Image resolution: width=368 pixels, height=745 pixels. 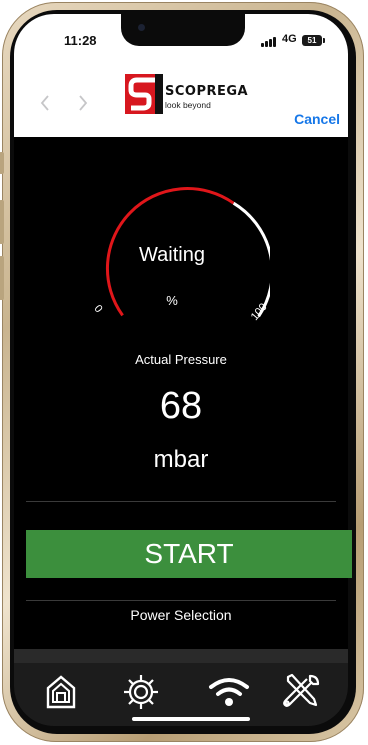 I want to click on nav-bar: SCOPREGA look beyond Cancel, so click(x=181, y=102).